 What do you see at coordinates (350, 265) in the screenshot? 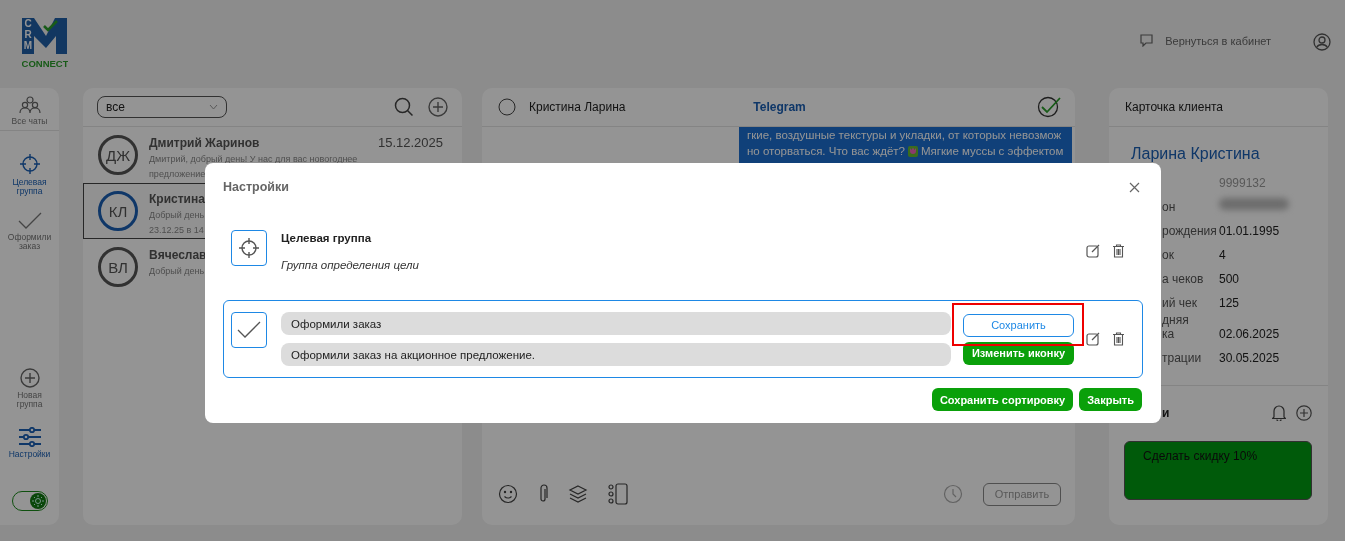
I see `group-description: Группа определения цели` at bounding box center [350, 265].